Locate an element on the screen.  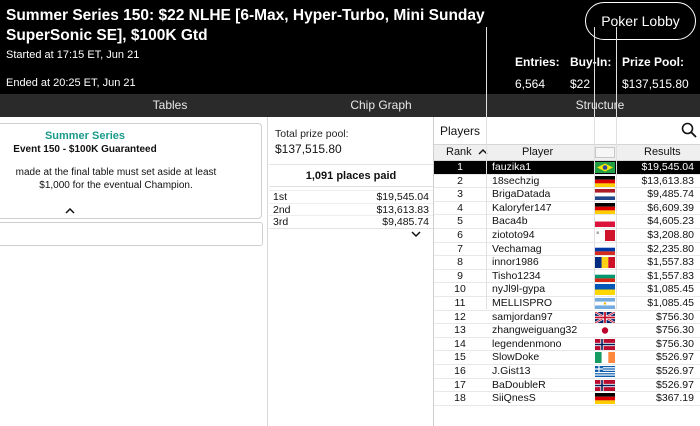
player-row: 8 innor1986 $1,557.83 is located at coordinates (567, 263).